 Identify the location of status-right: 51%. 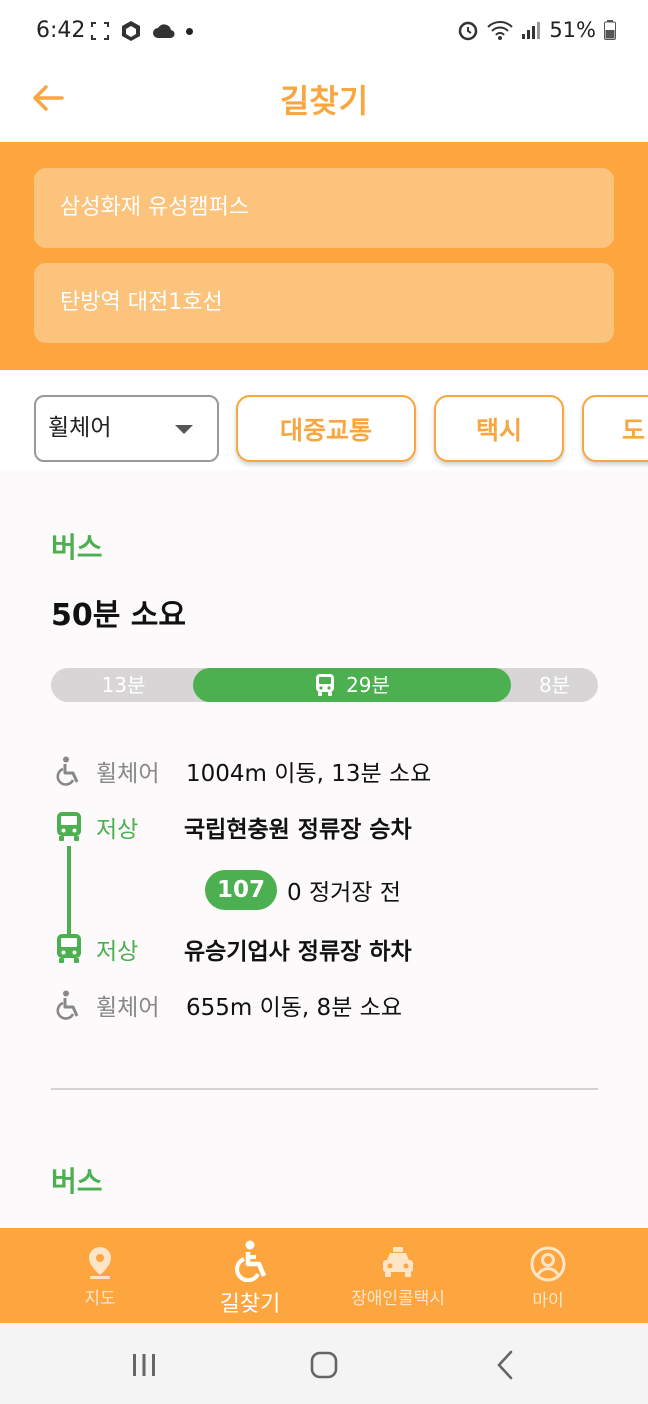
(536, 30).